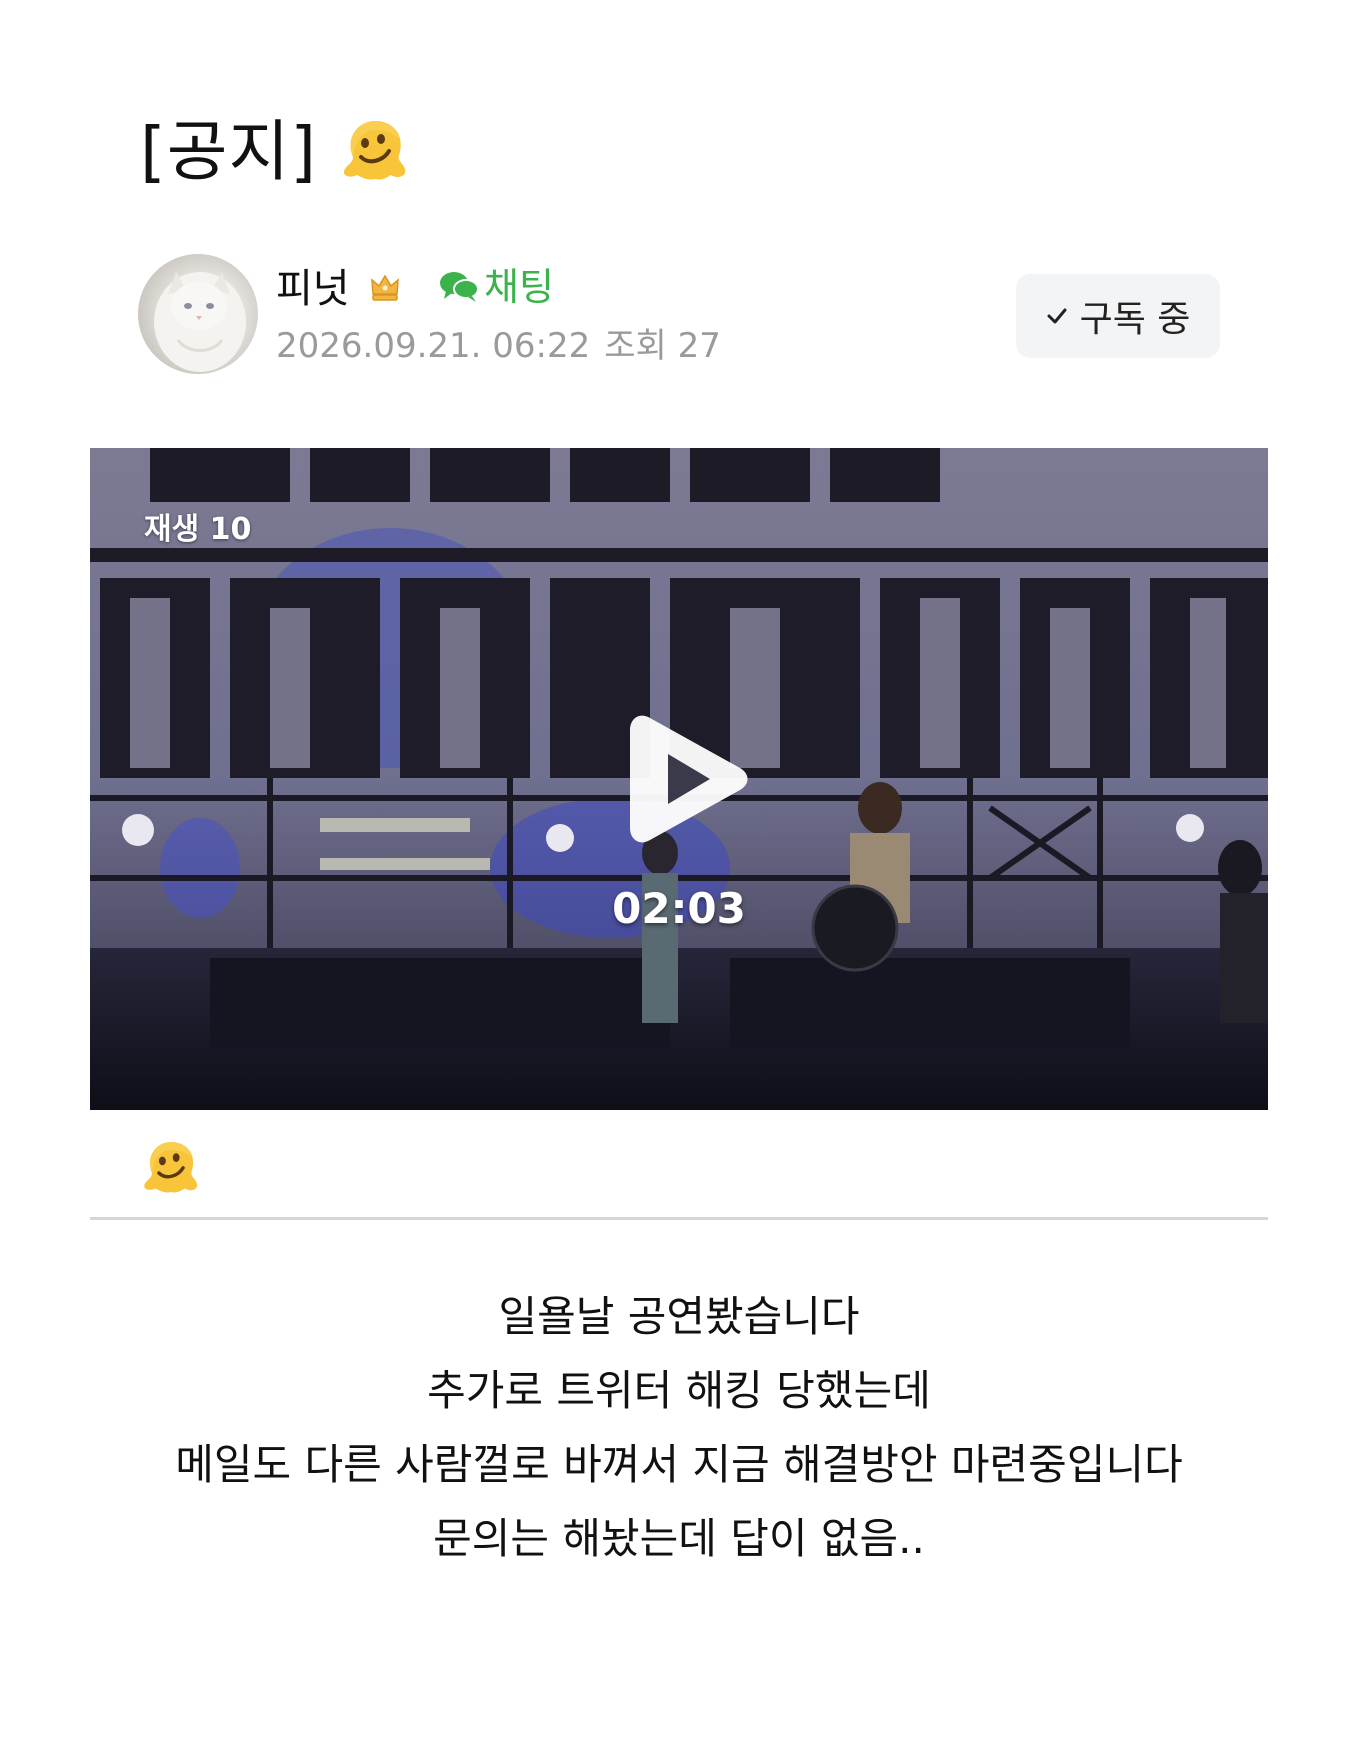  I want to click on post-title-row: [공지], so click(275, 152).